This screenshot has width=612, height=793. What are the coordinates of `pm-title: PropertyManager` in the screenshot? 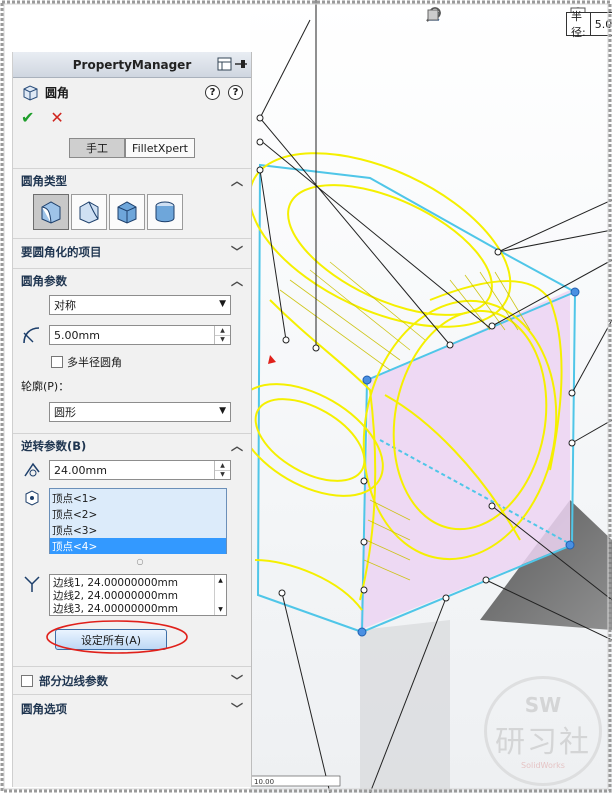 It's located at (132, 64).